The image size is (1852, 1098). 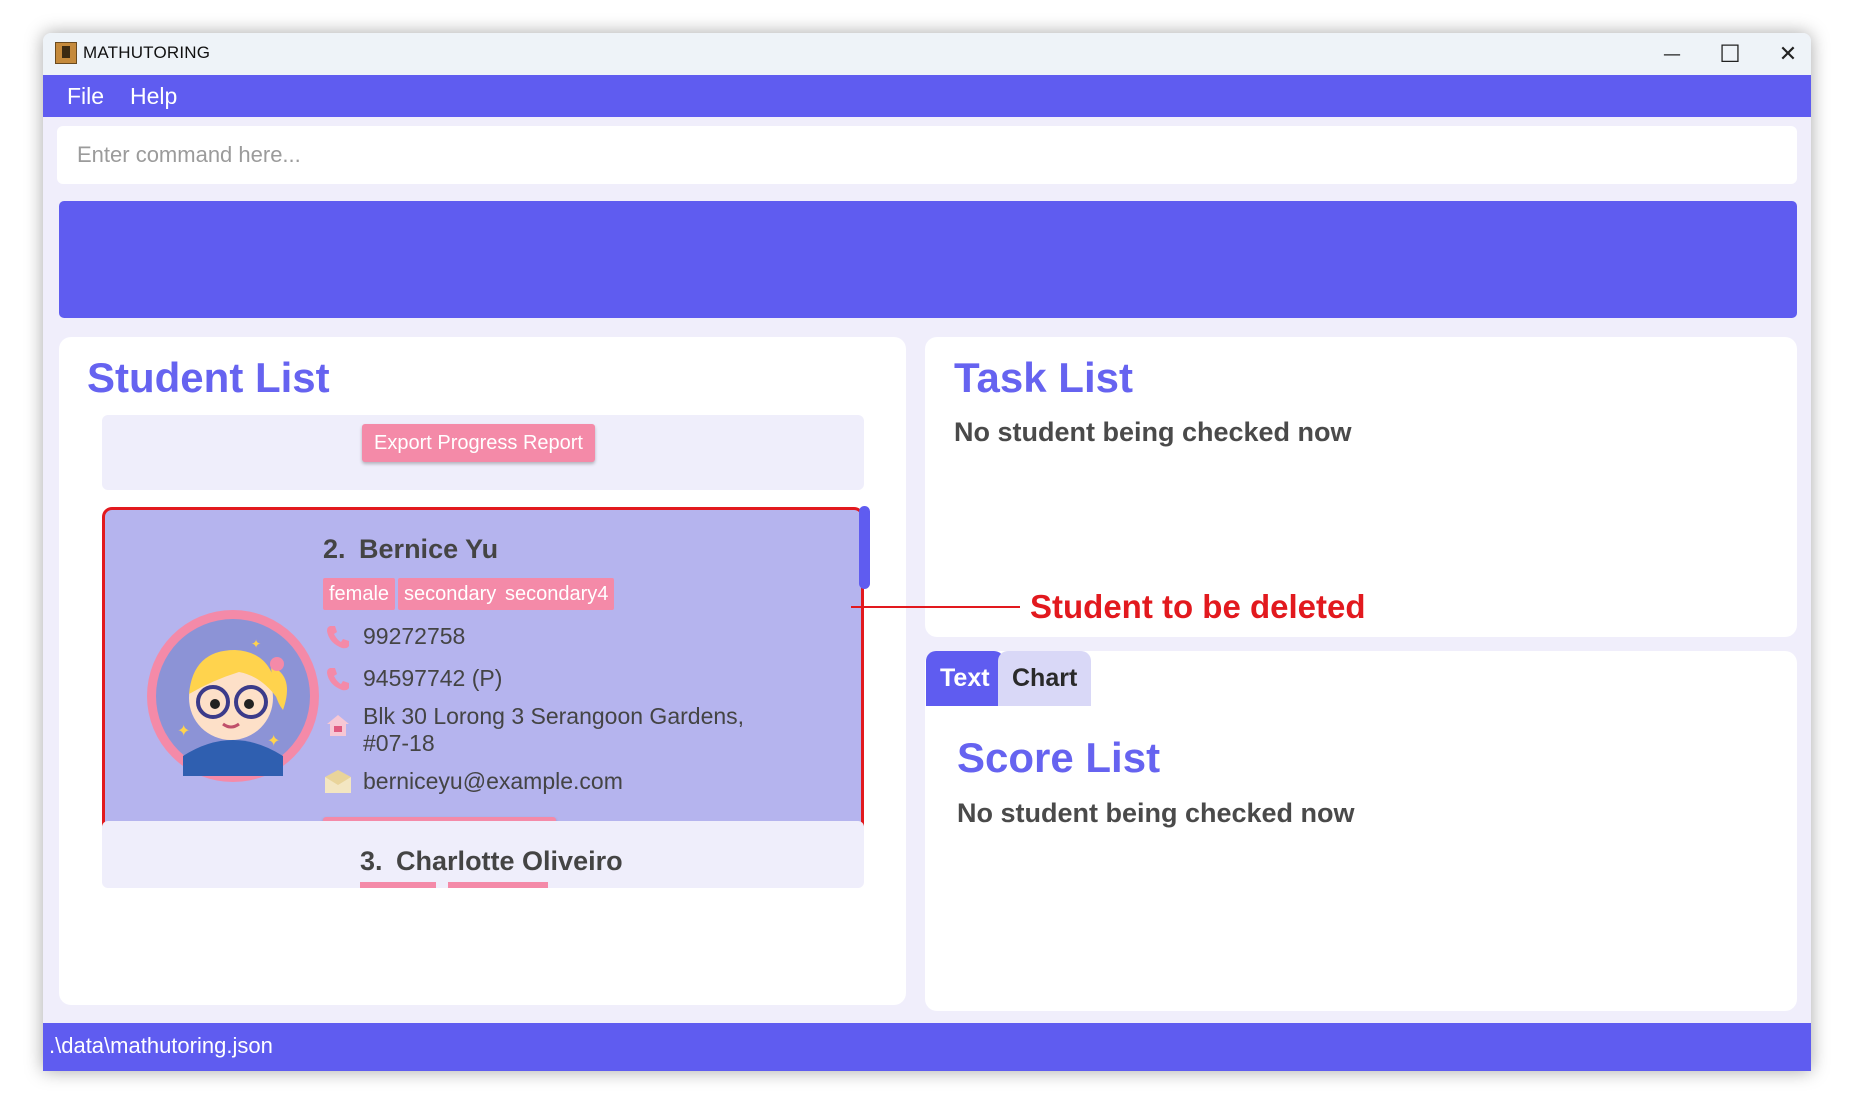 I want to click on tag-secondary4: secondary4, so click(x=557, y=594).